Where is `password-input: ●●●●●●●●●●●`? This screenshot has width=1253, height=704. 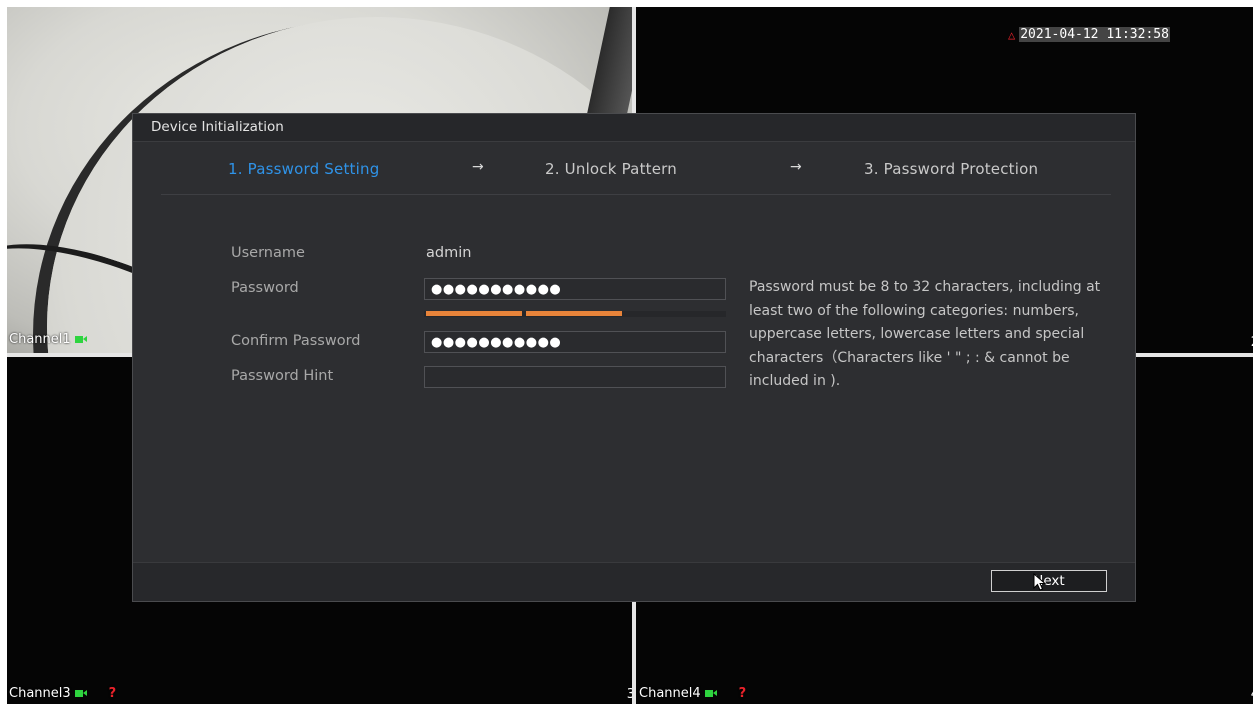 password-input: ●●●●●●●●●●● is located at coordinates (575, 289).